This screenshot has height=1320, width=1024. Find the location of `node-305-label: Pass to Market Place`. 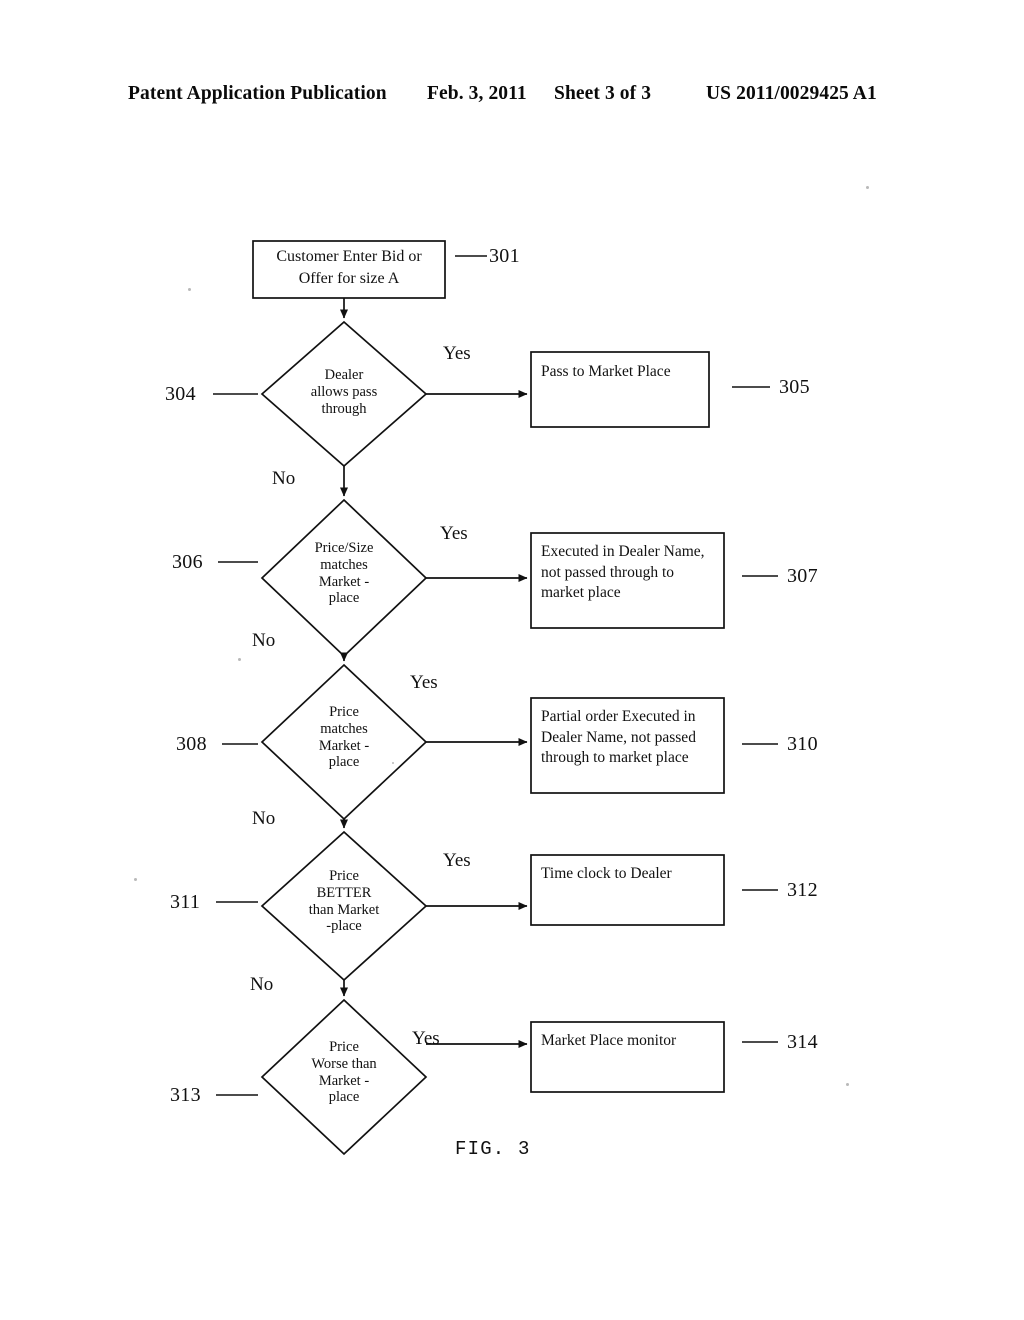

node-305-label: Pass to Market Place is located at coordinates (606, 371).